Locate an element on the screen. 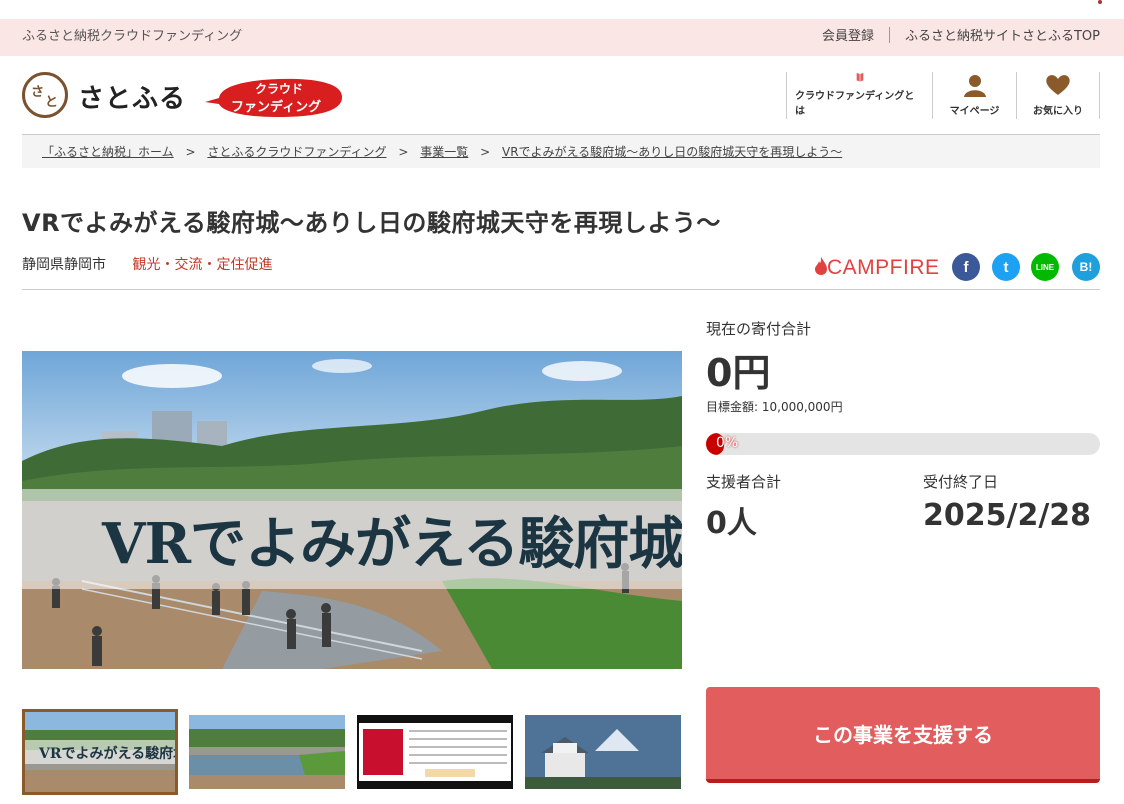  badge-line2: ファンディング is located at coordinates (276, 107).